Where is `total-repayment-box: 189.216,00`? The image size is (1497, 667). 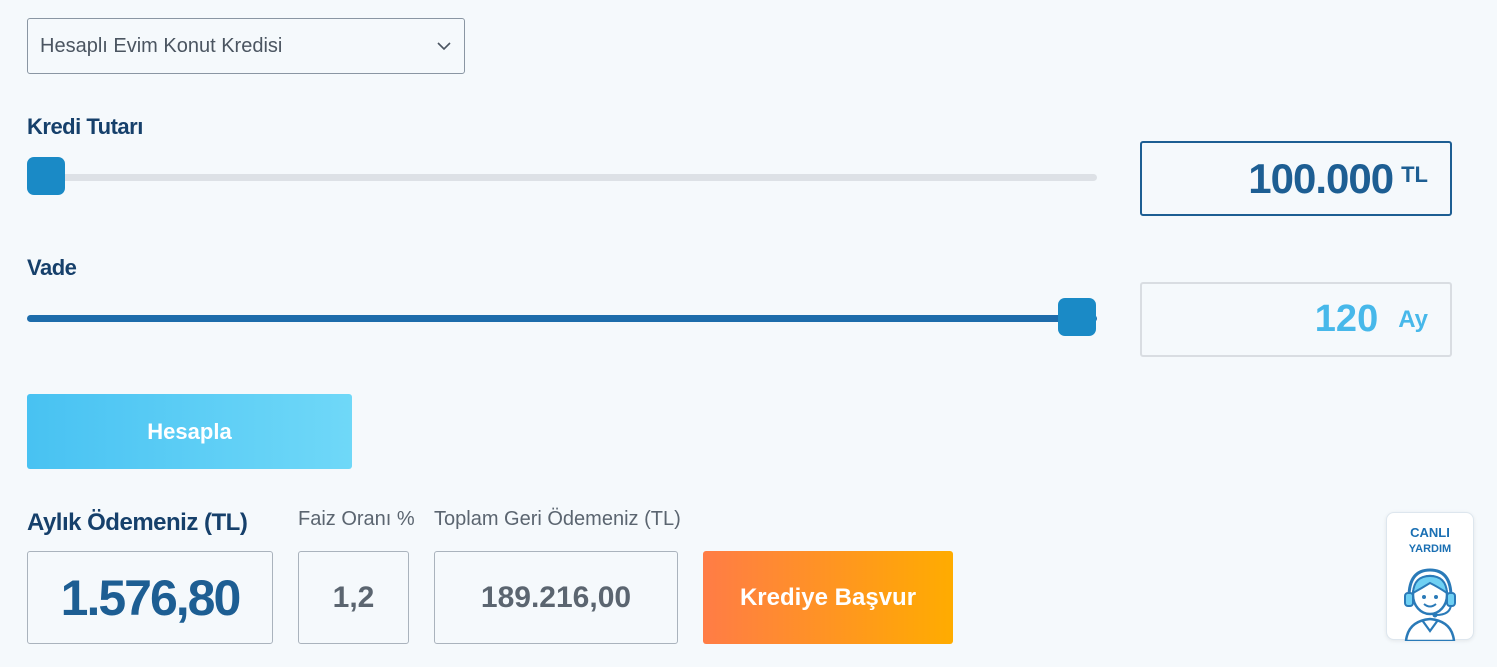 total-repayment-box: 189.216,00 is located at coordinates (556, 597).